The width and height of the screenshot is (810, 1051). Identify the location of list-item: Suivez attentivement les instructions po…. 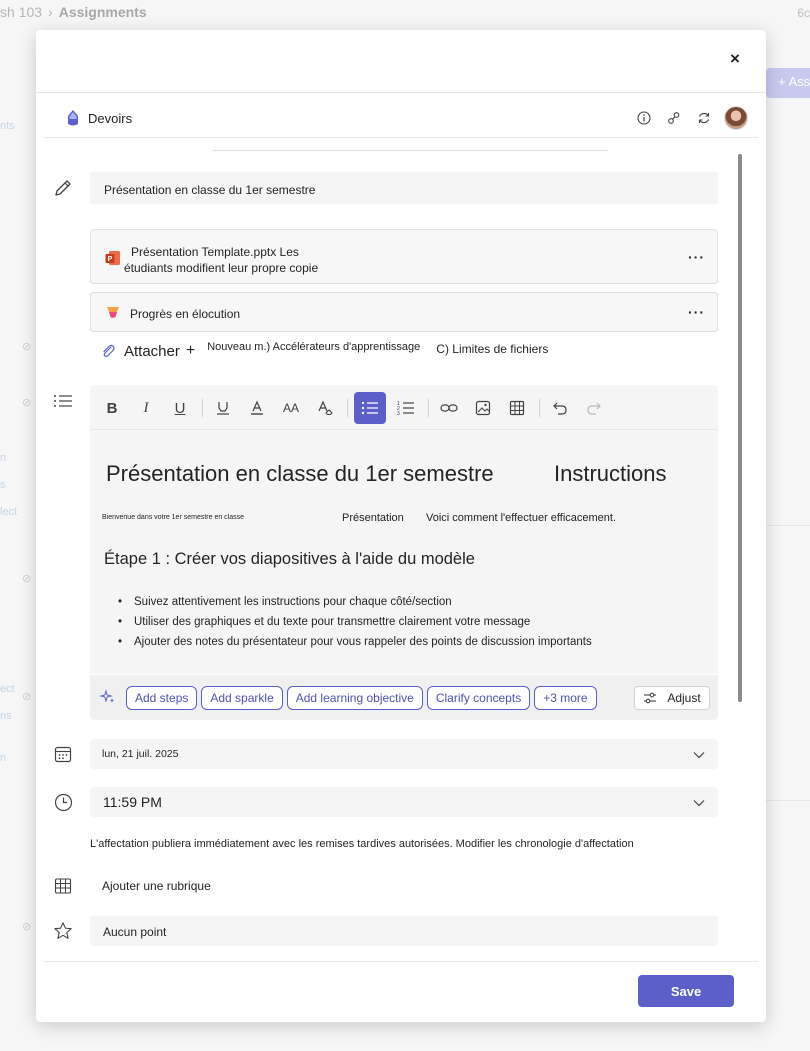
(354, 602).